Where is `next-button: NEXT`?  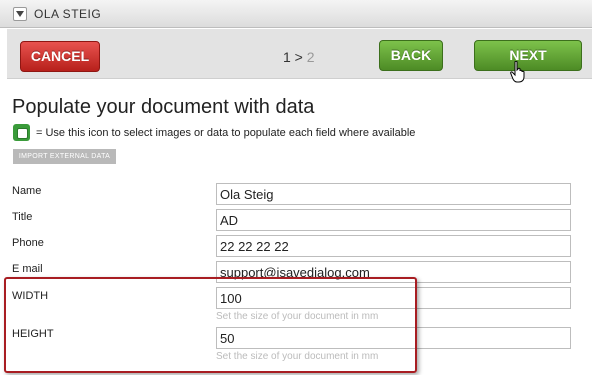 next-button: NEXT is located at coordinates (528, 55).